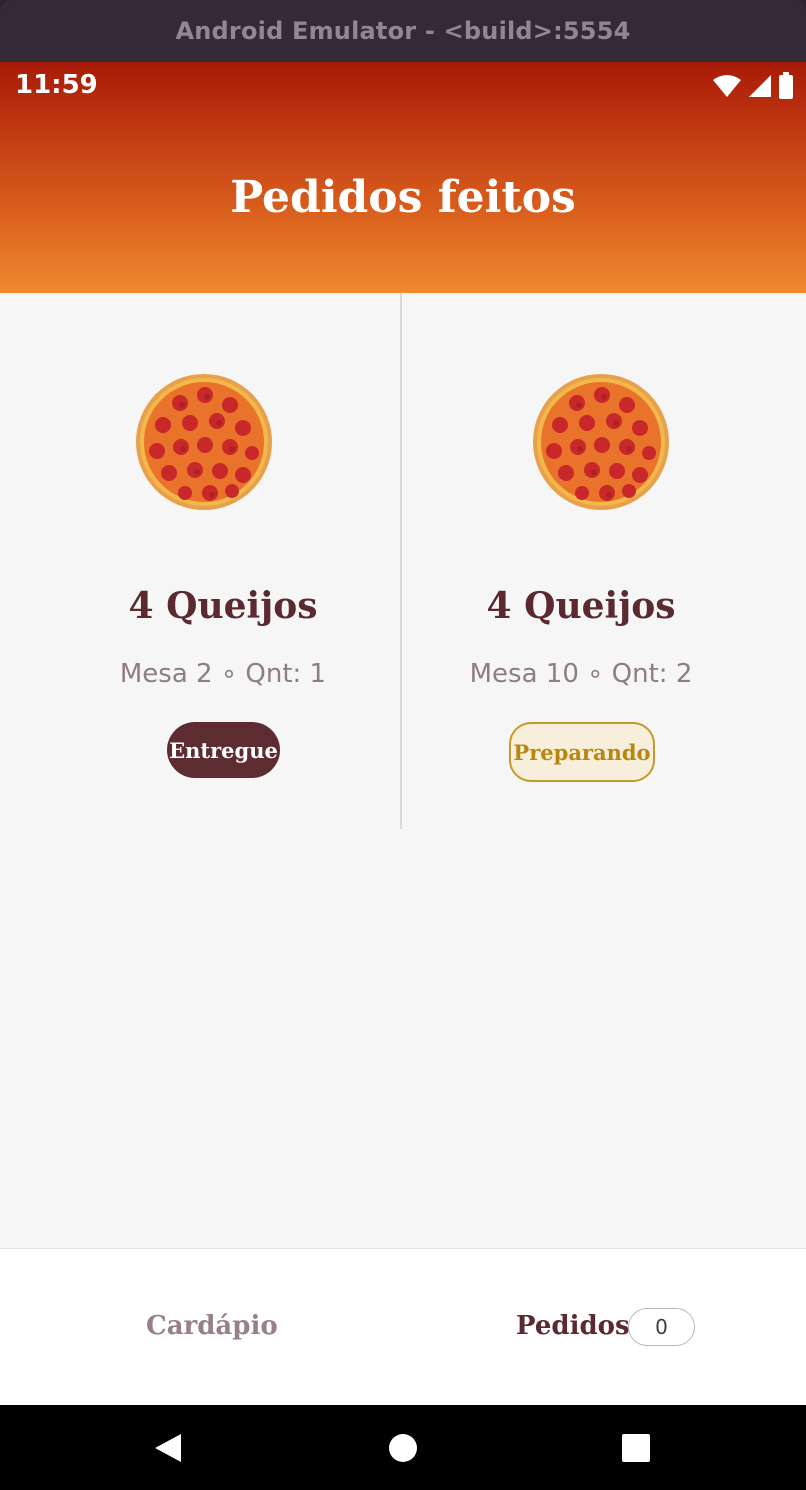  Describe the element at coordinates (403, 1326) in the screenshot. I see `bottom-nav: Cardápio Pedidos 0` at that location.